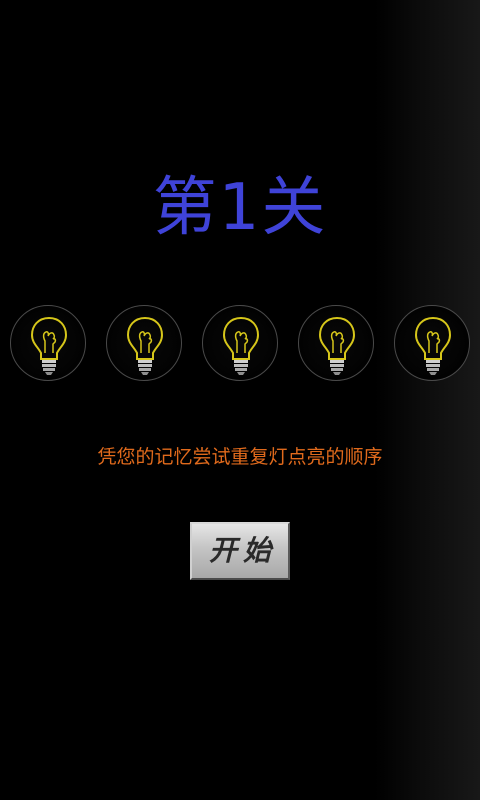 This screenshot has height=800, width=480. I want to click on start-button: 开始, so click(240, 551).